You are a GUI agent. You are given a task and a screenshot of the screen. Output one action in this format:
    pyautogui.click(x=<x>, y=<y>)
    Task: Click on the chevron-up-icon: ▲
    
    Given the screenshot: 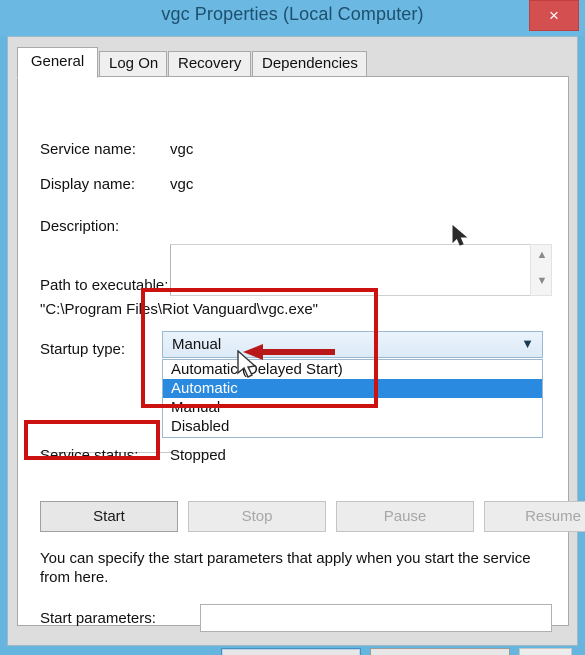 What is the action you would take?
    pyautogui.click(x=542, y=255)
    